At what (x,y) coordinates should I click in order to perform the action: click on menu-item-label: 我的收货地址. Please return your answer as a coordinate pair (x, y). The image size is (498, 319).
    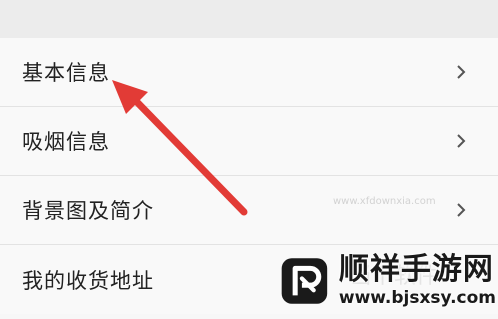
    Looking at the image, I should click on (88, 280).